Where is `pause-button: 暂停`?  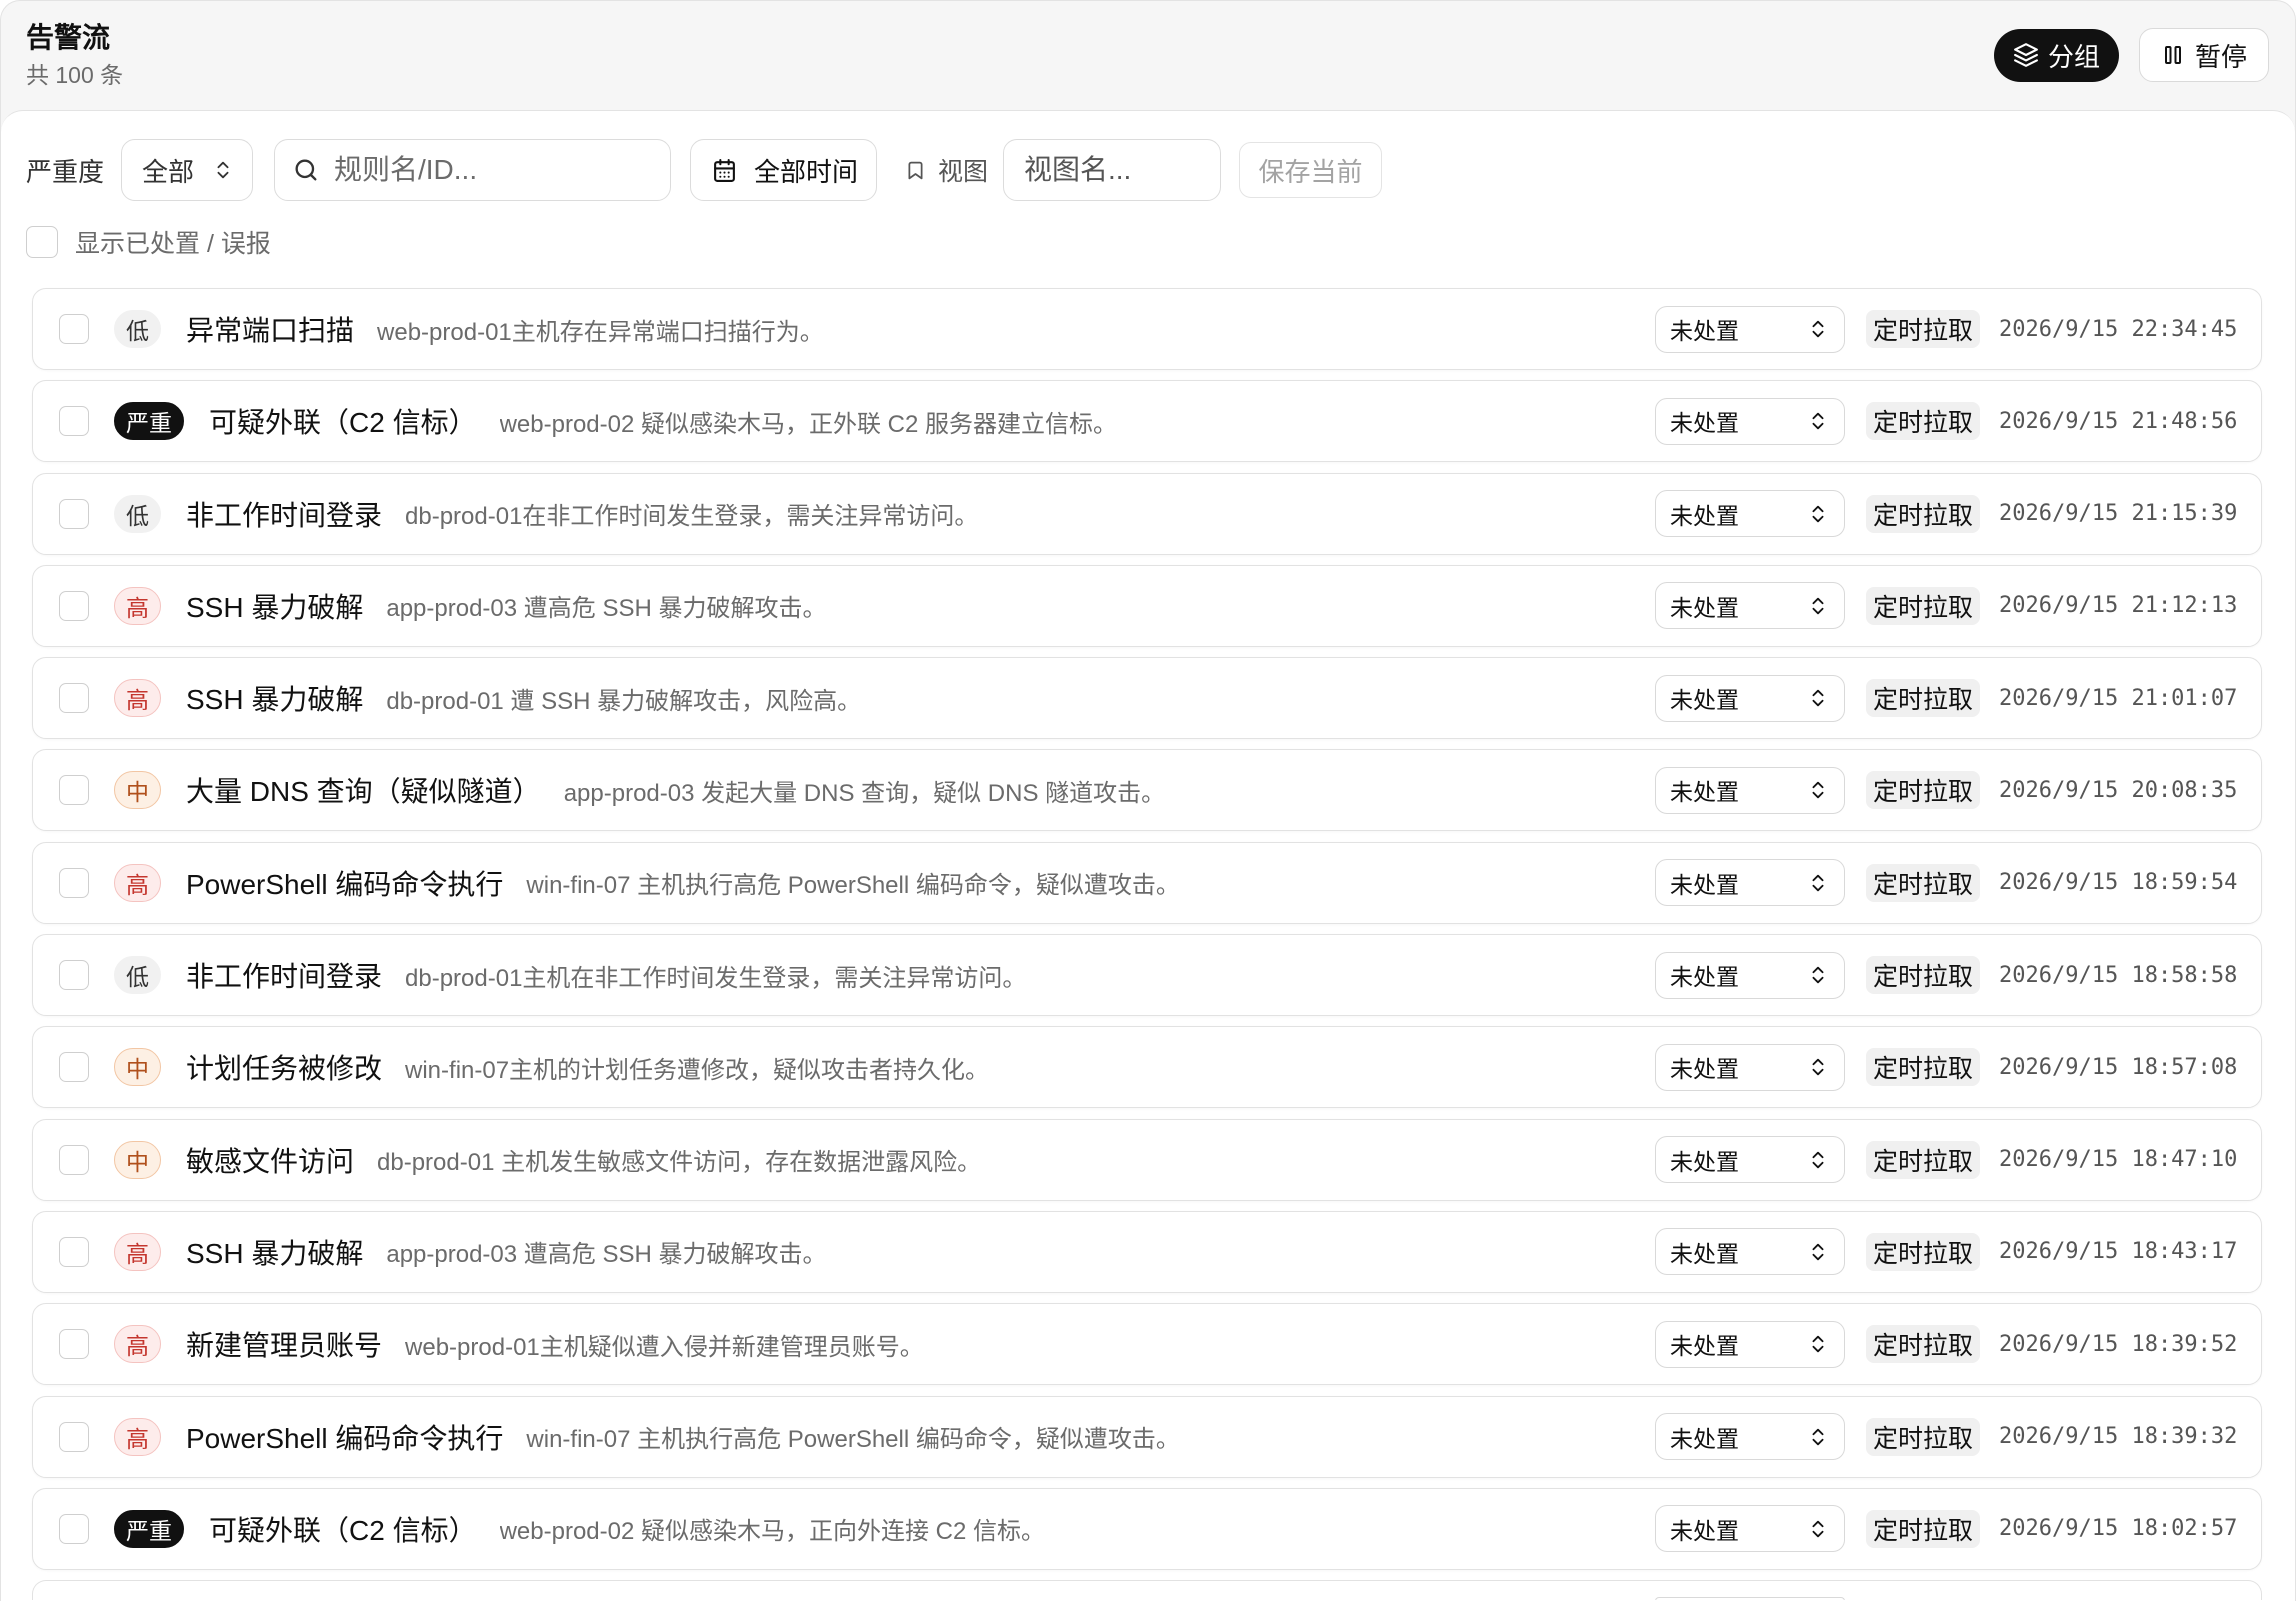
pause-button: 暂停 is located at coordinates (2204, 55).